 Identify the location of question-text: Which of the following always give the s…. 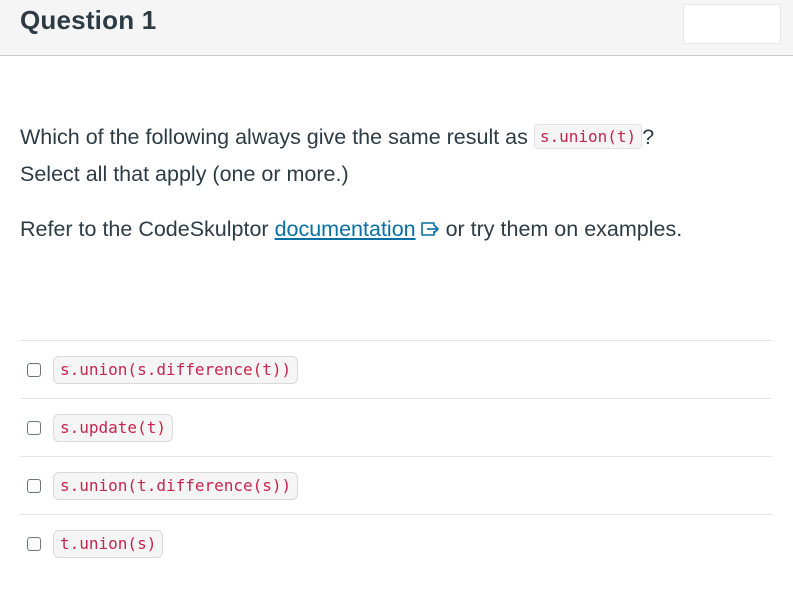
(390, 155).